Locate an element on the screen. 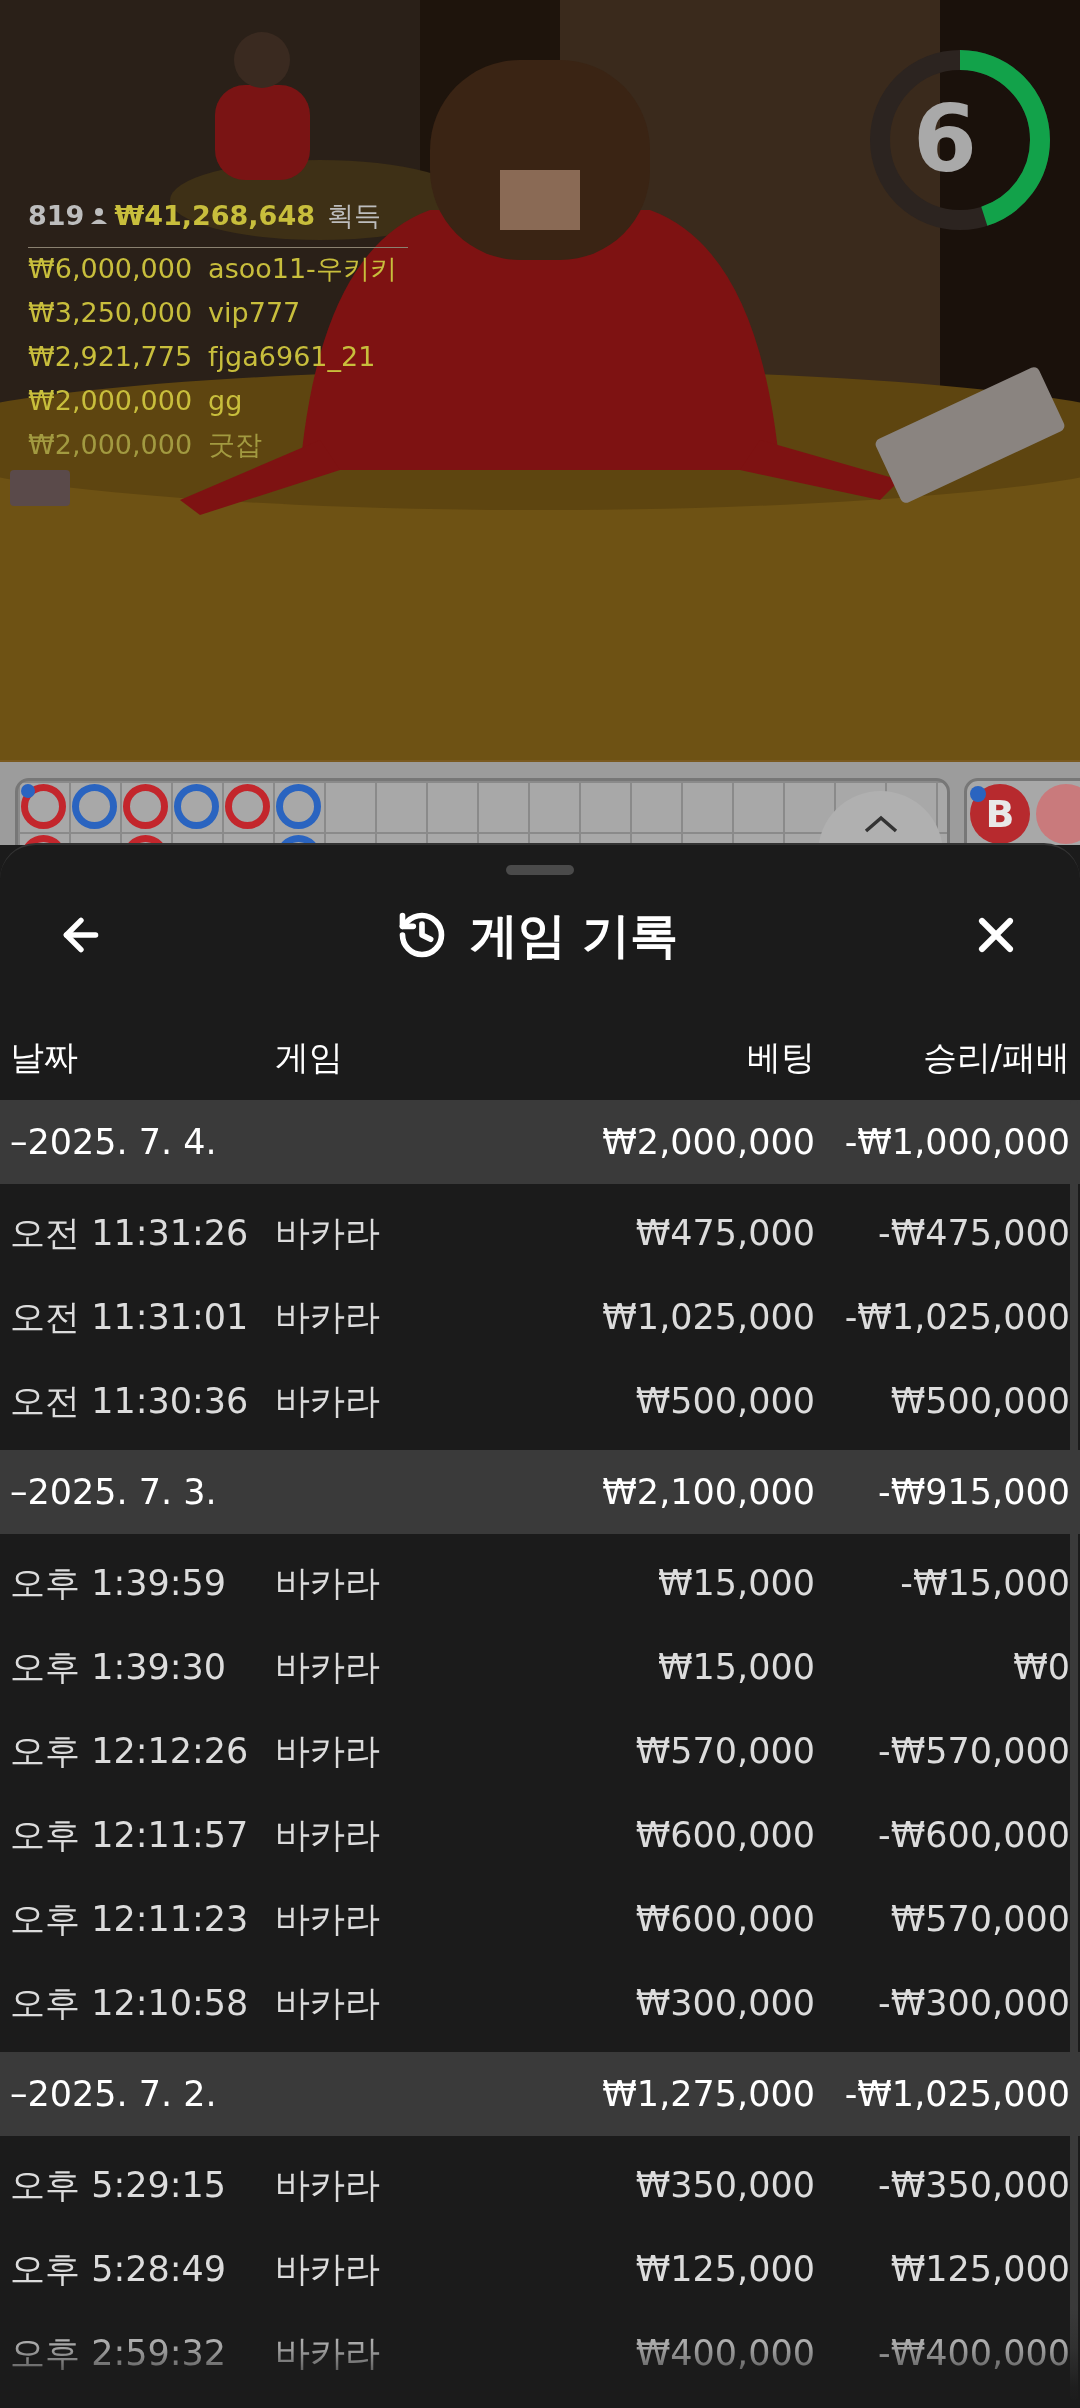 The image size is (1080, 2408). table-cell-text: 오후 5:28:49 is located at coordinates (119, 2269).